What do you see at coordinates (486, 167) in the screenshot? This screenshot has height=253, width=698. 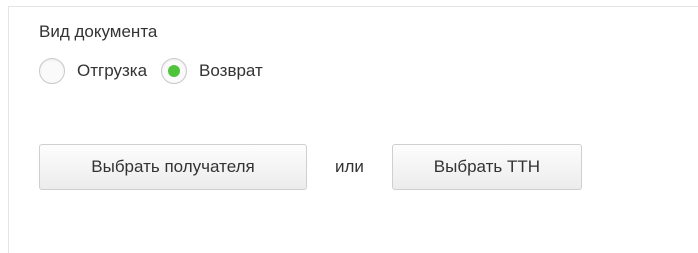 I see `choose-ttn-button: Выбрать ТТН` at bounding box center [486, 167].